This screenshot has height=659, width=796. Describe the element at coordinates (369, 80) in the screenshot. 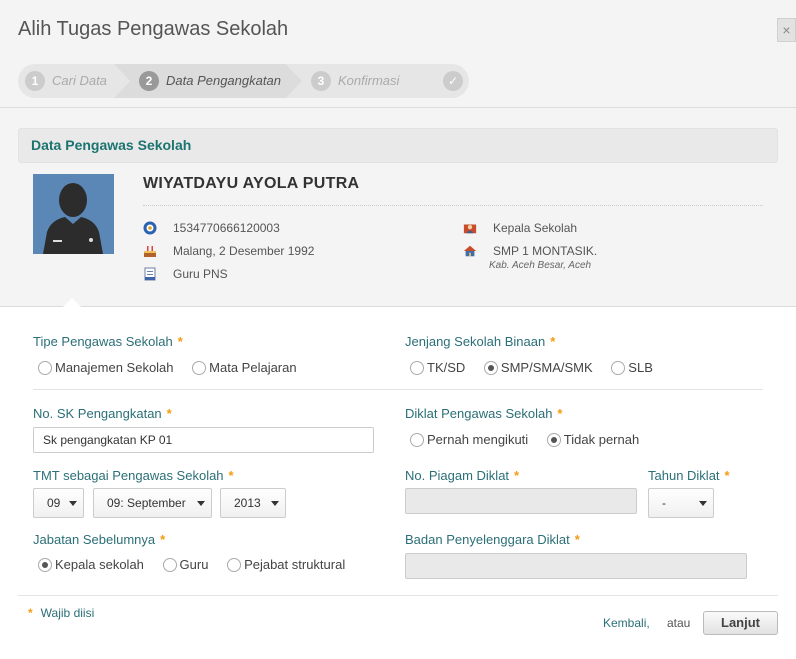

I see `step-label-3: Konfirmasi` at that location.